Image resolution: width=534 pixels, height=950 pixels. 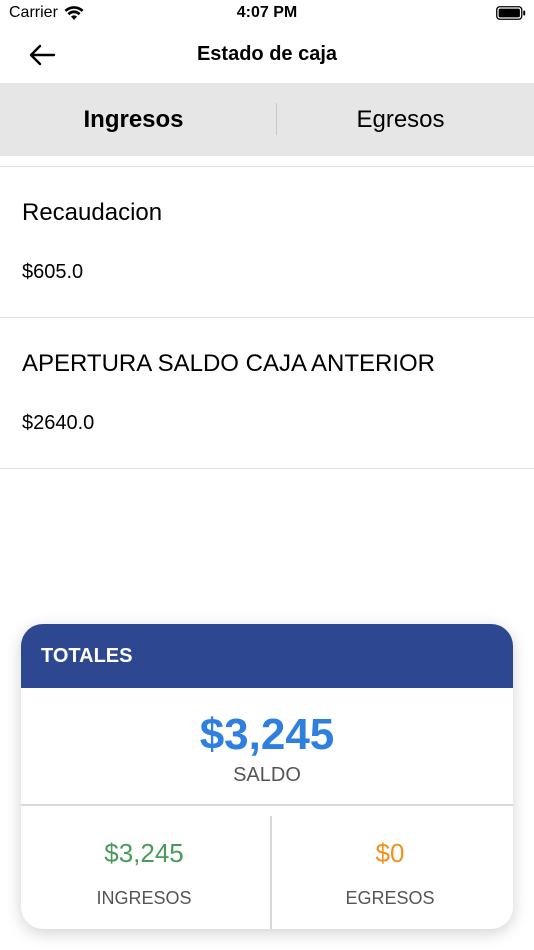 I want to click on saldo-section: $3,245 SALDO, so click(x=267, y=747).